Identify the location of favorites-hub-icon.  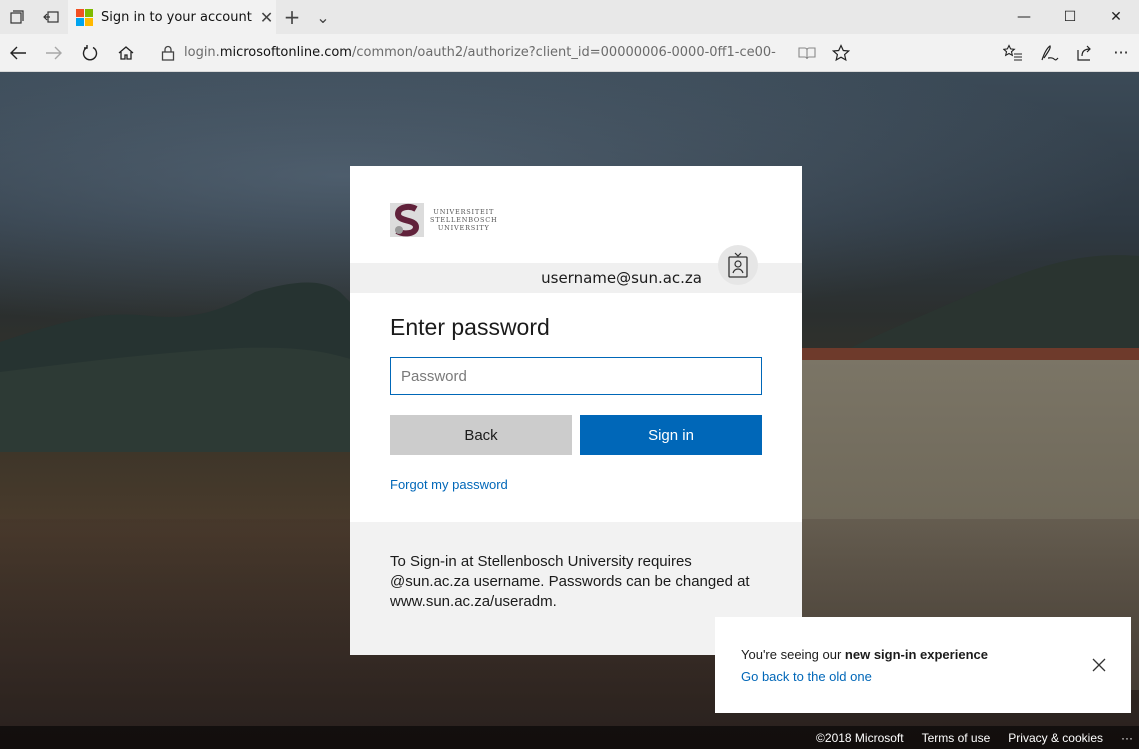
(1013, 53).